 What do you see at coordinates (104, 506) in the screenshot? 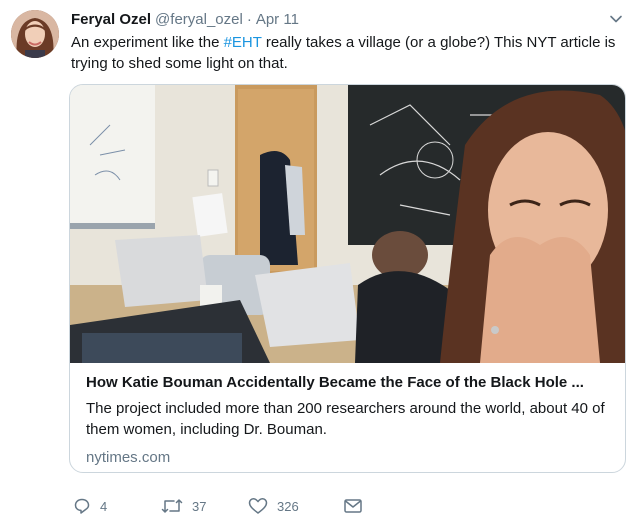
I see `reply-count: 4` at bounding box center [104, 506].